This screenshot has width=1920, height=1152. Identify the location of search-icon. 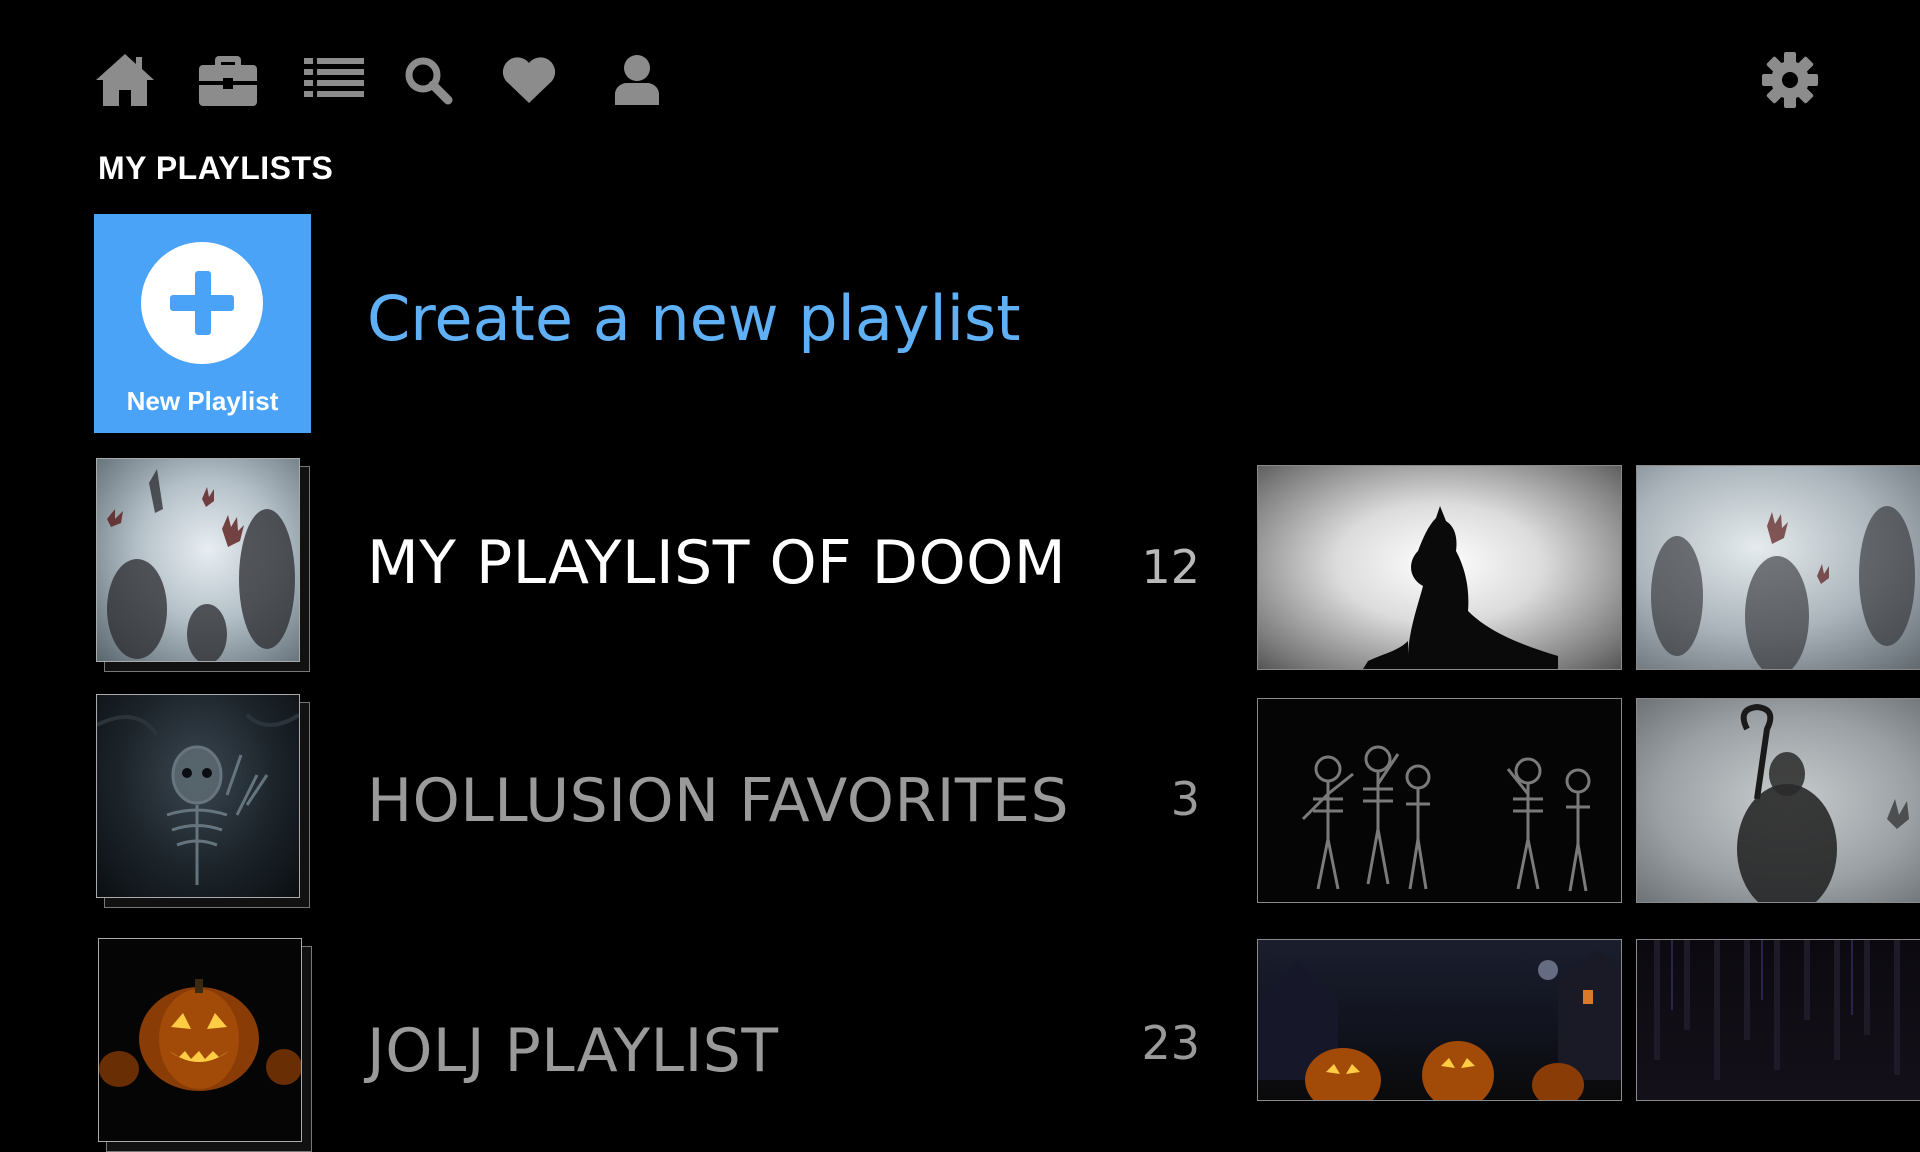
(428, 80).